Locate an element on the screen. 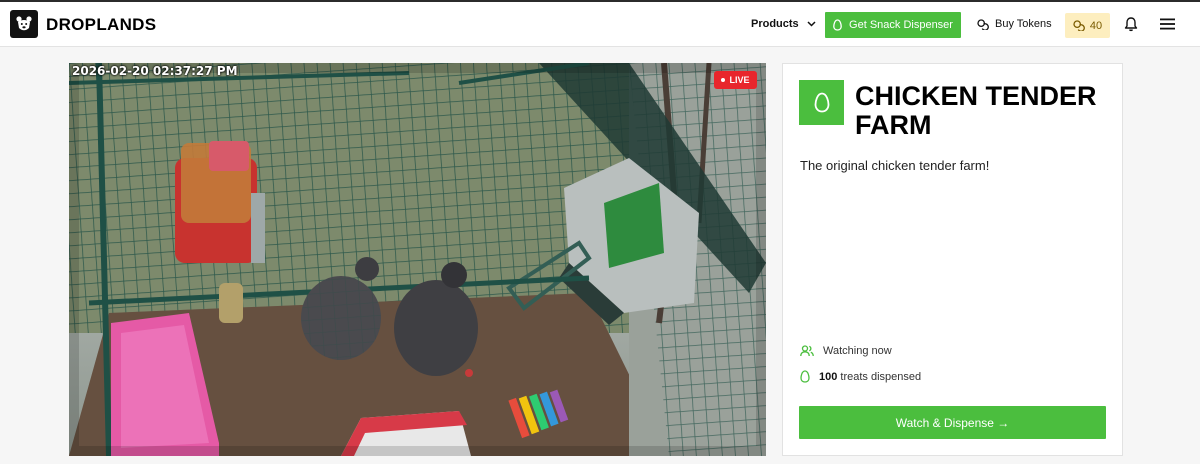 This screenshot has height=464, width=1200. live-label: LIVE is located at coordinates (739, 80).